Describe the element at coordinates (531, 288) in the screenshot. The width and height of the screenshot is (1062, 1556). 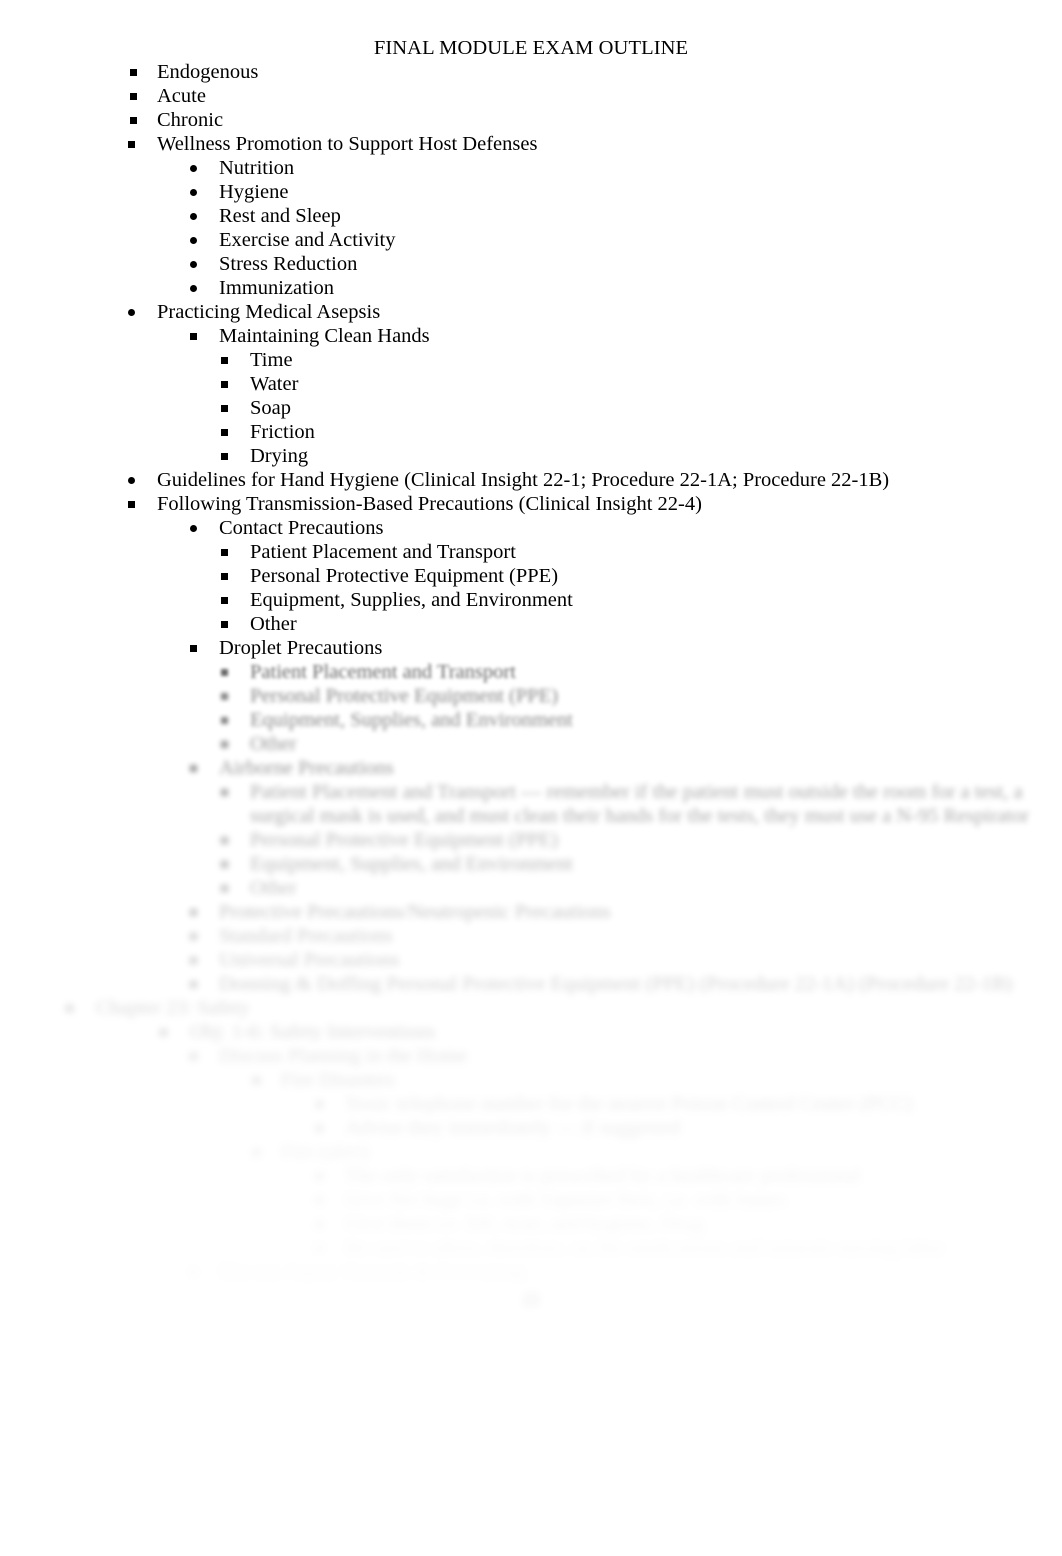
I see `outline-item: Immunization` at that location.